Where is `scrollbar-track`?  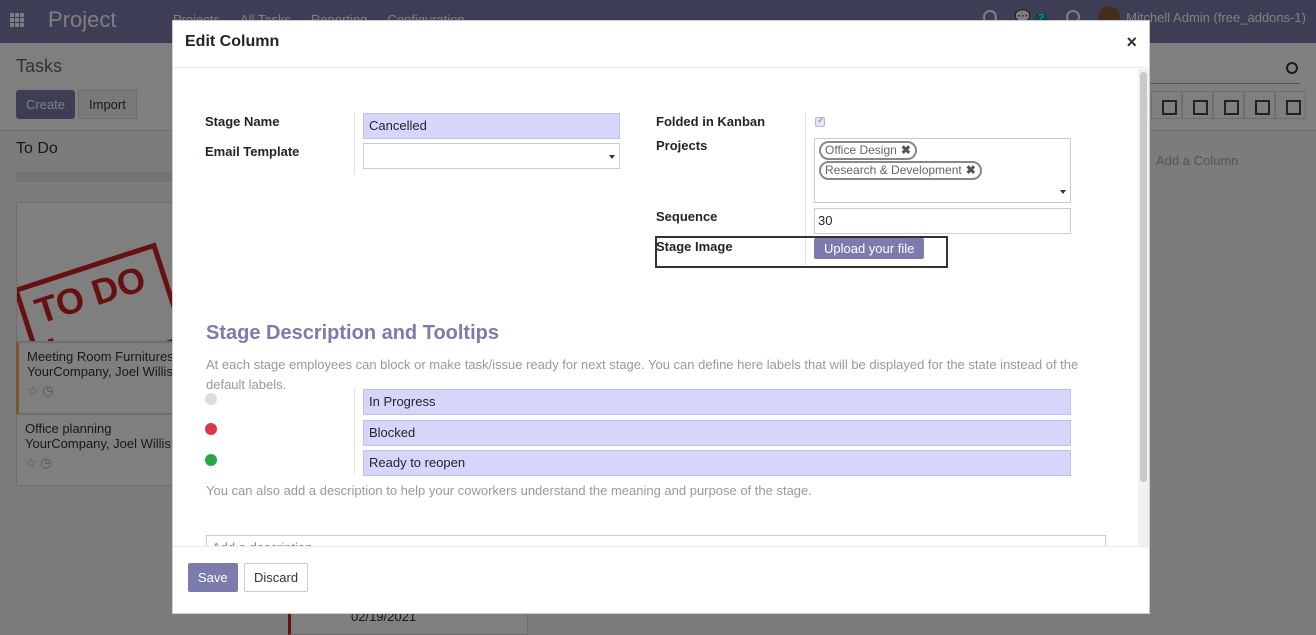
scrollbar-track is located at coordinates (1143, 307).